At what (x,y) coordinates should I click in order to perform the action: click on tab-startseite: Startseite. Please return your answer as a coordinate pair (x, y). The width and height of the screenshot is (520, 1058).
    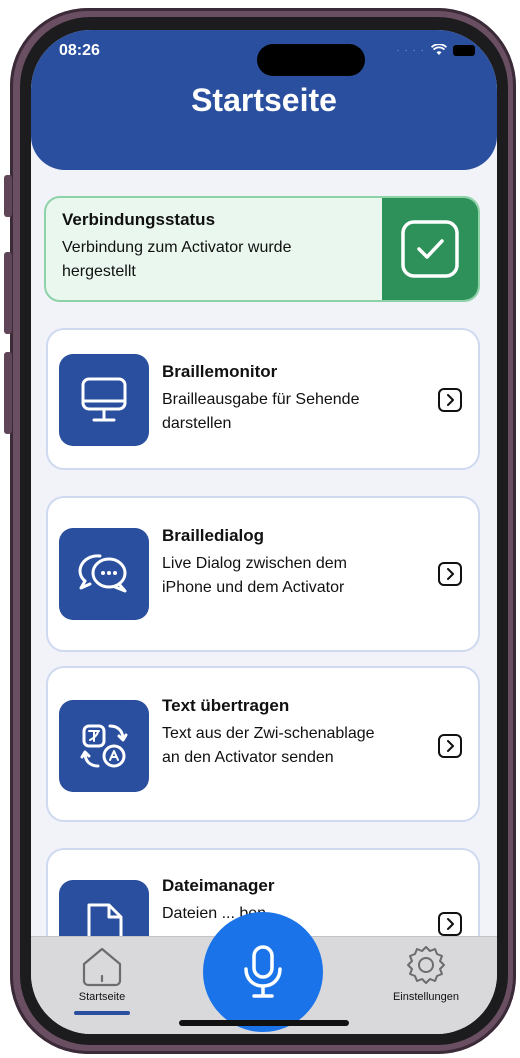
    Looking at the image, I should click on (102, 980).